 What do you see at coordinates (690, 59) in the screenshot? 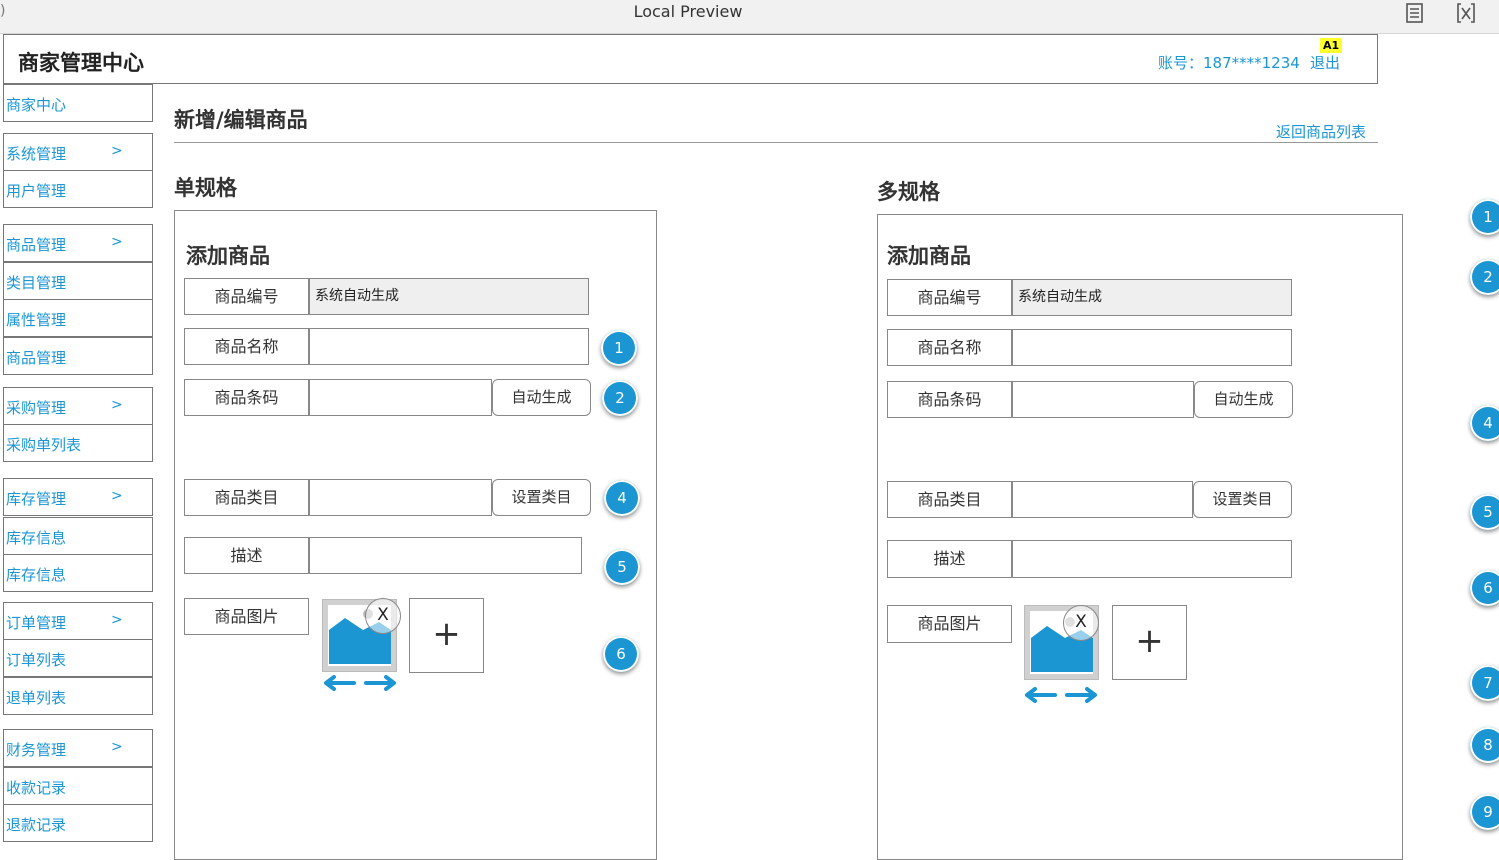
I see `app-header: 商家管理中心 账号：187****1234 退出 A1` at bounding box center [690, 59].